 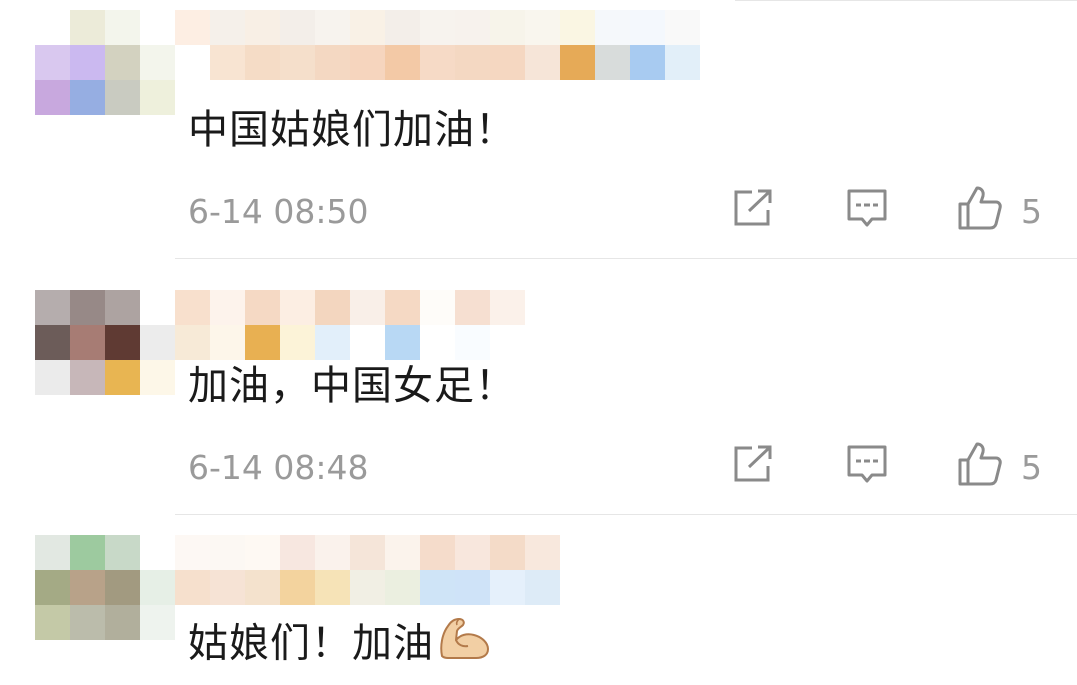 I want to click on comment-text-content: 姑娘们！加油, so click(x=311, y=643).